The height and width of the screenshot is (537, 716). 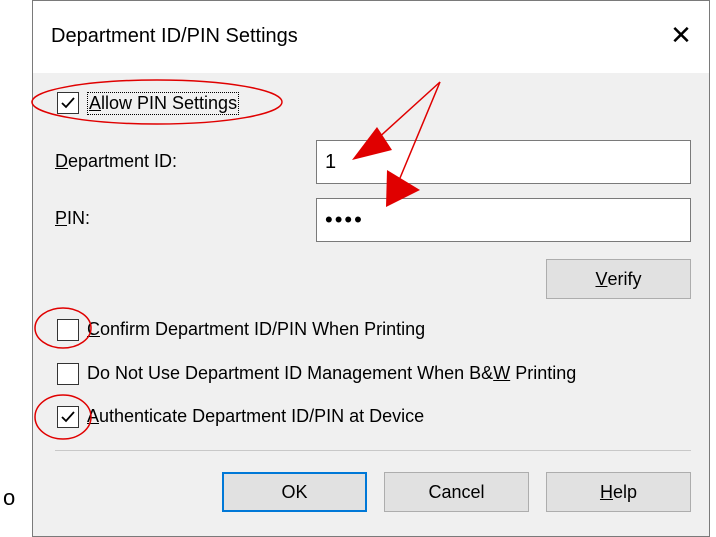 I want to click on department-id-label-text: epartment ID:, so click(x=123, y=161).